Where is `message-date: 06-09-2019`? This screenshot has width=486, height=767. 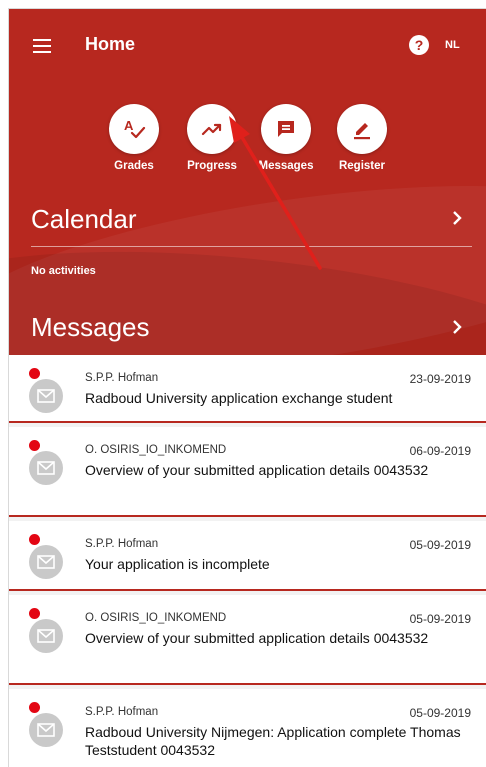 message-date: 06-09-2019 is located at coordinates (440, 451).